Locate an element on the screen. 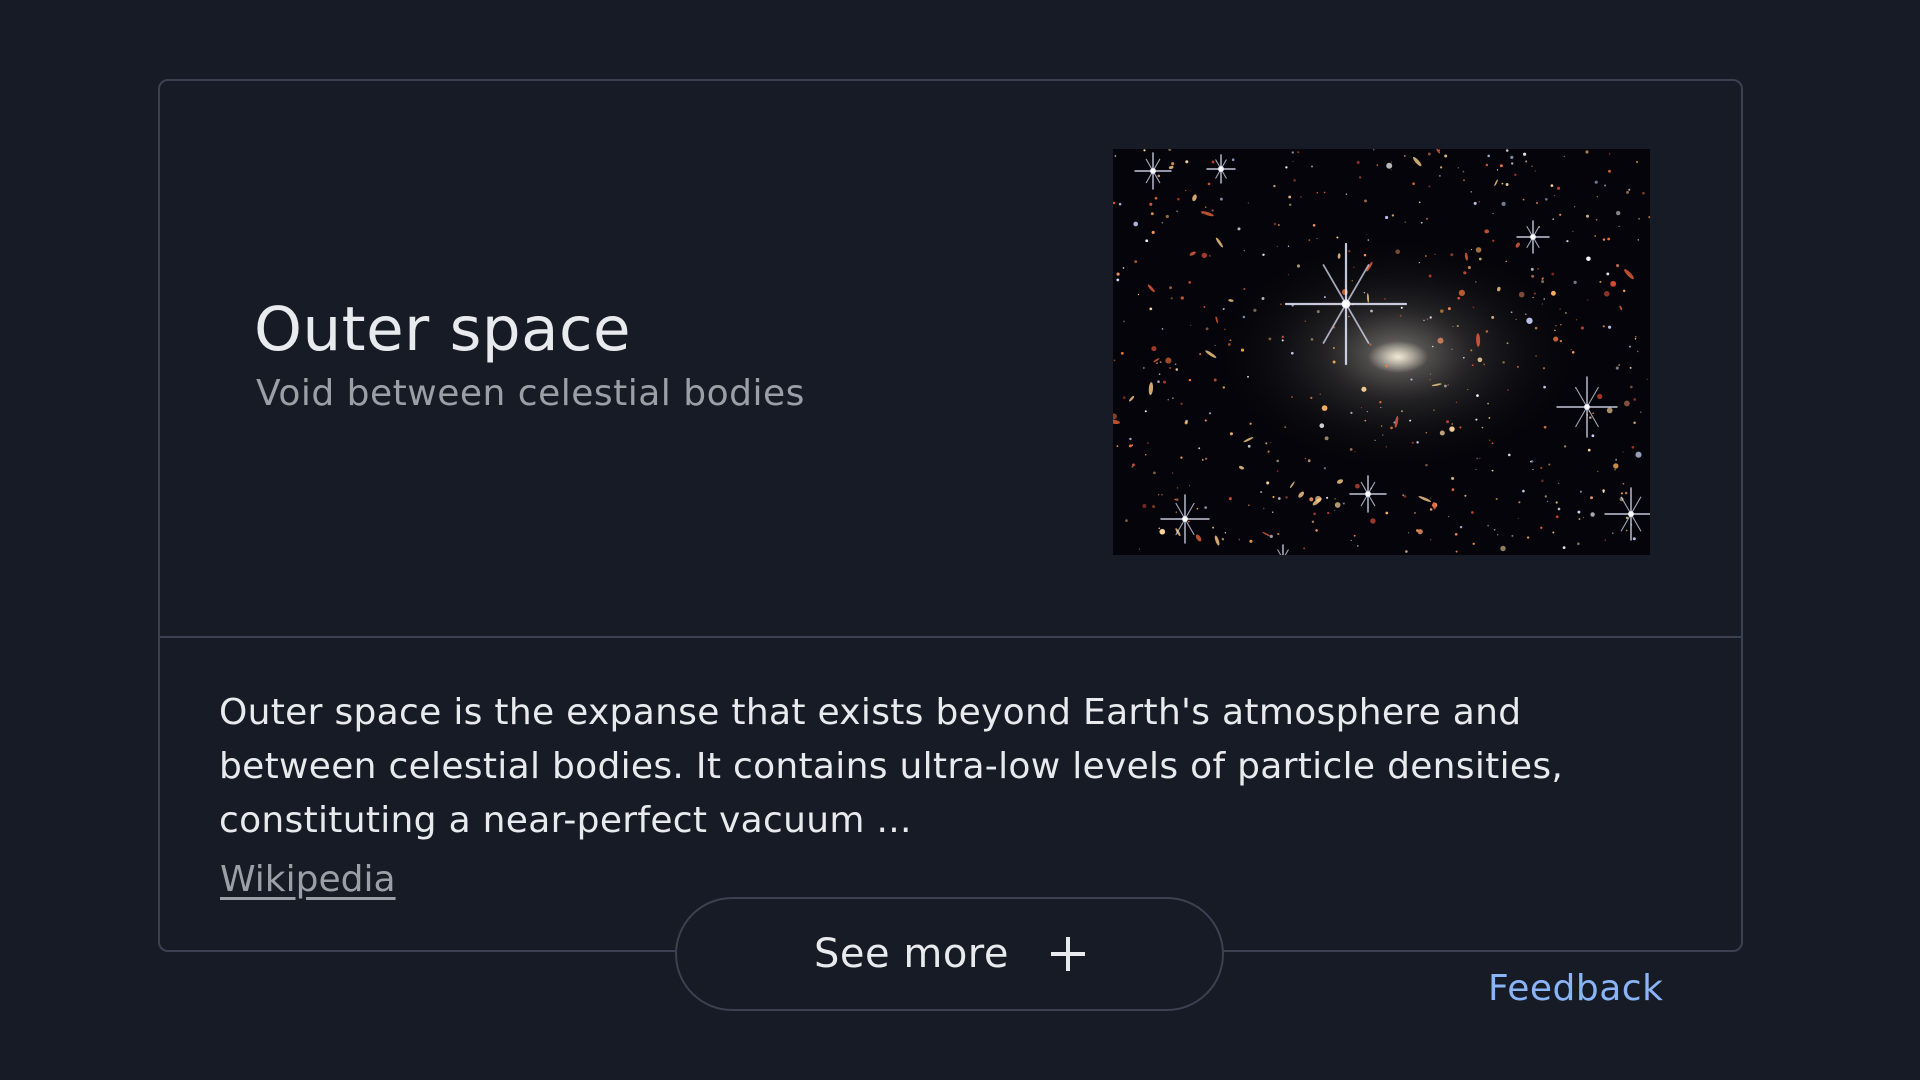  see-more-label: See more is located at coordinates (911, 954).